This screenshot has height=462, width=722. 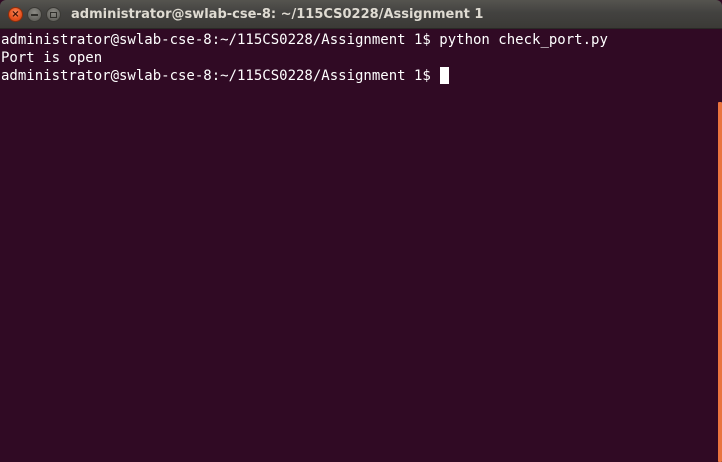 What do you see at coordinates (720, 282) in the screenshot?
I see `scrollbar-thumb` at bounding box center [720, 282].